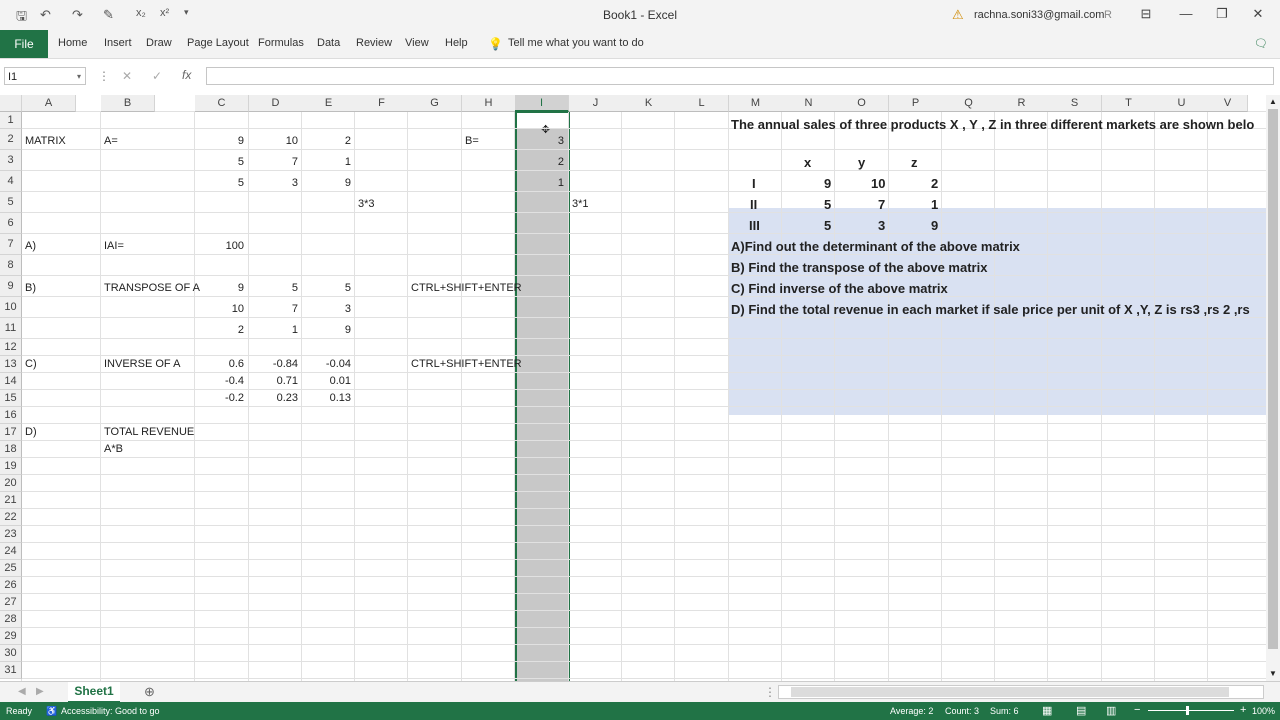 The height and width of the screenshot is (720, 1280). What do you see at coordinates (186, 12) in the screenshot?
I see `customize-toolbar-icon: ▾` at bounding box center [186, 12].